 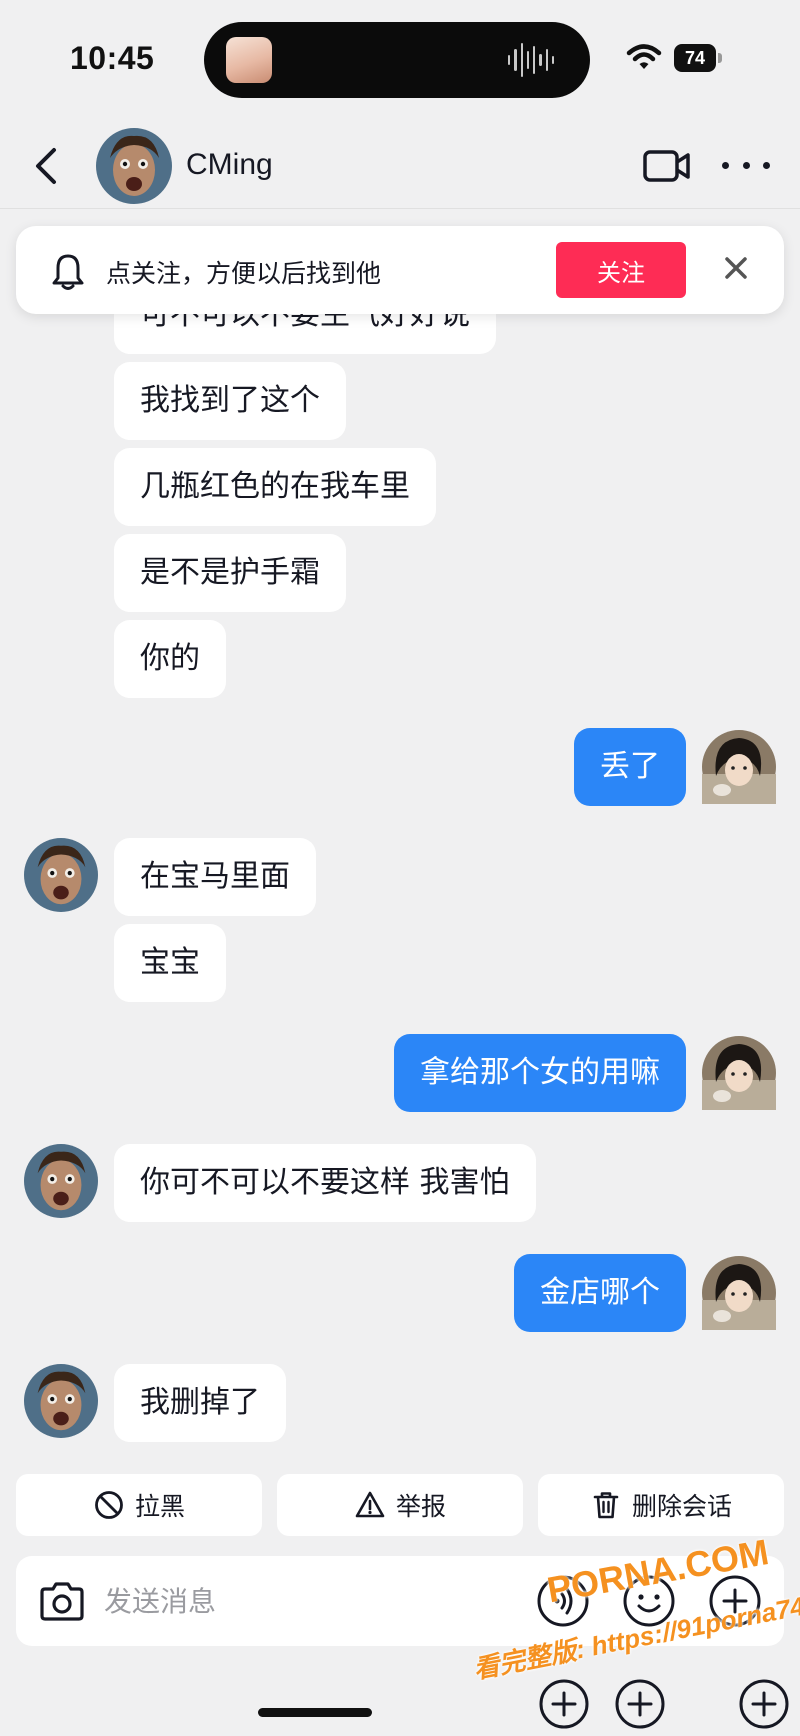 What do you see at coordinates (170, 963) in the screenshot?
I see `message-bubble-incoming: 宝宝` at bounding box center [170, 963].